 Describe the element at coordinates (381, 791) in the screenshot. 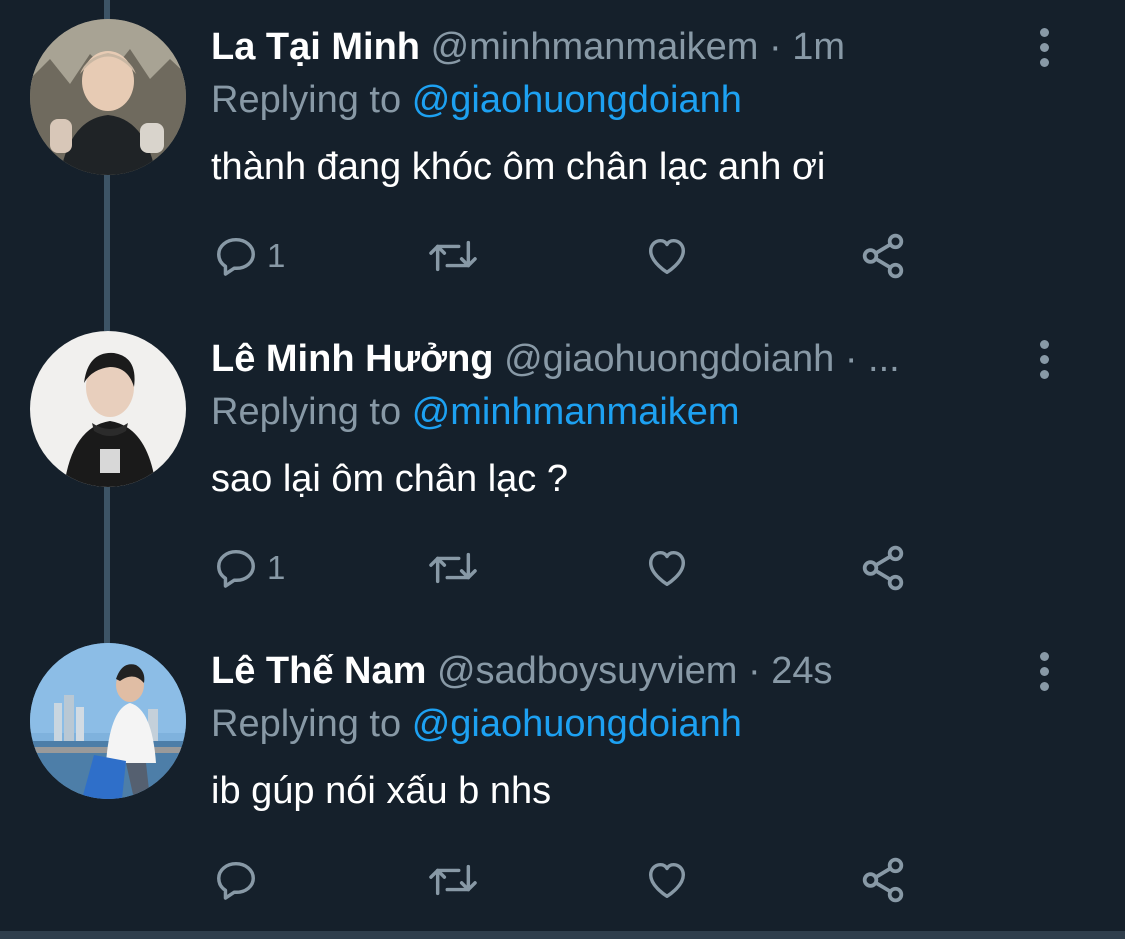

I see `tweet-text: ib gúp nói xấu b nhs` at that location.